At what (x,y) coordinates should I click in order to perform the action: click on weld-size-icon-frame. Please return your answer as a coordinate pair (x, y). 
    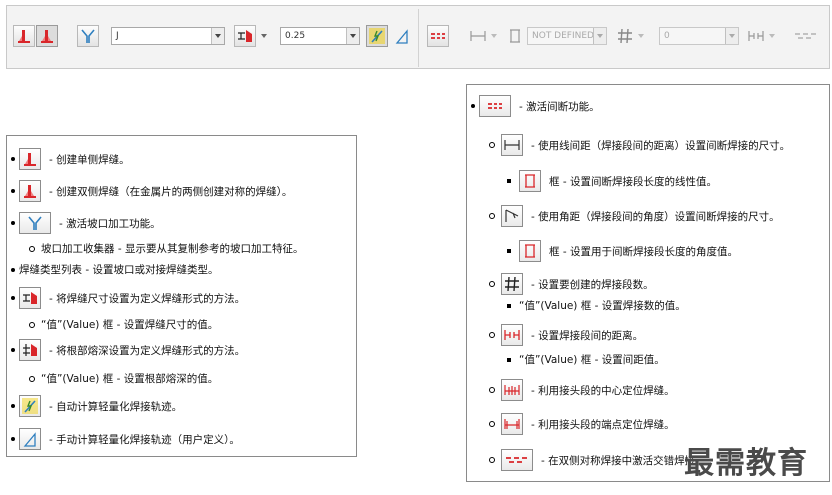
    Looking at the image, I should click on (30, 298).